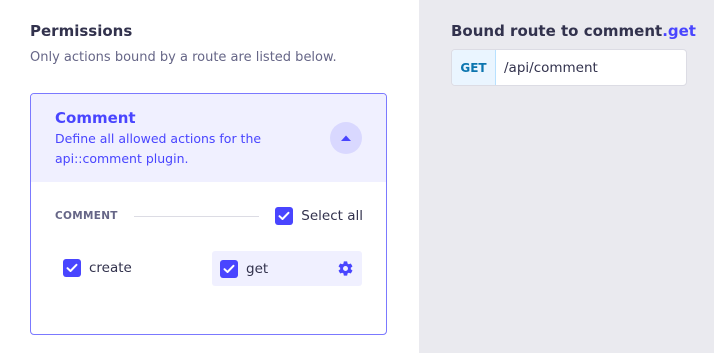 The height and width of the screenshot is (353, 714). Describe the element at coordinates (551, 67) in the screenshot. I see `route-path: /api/comment` at that location.